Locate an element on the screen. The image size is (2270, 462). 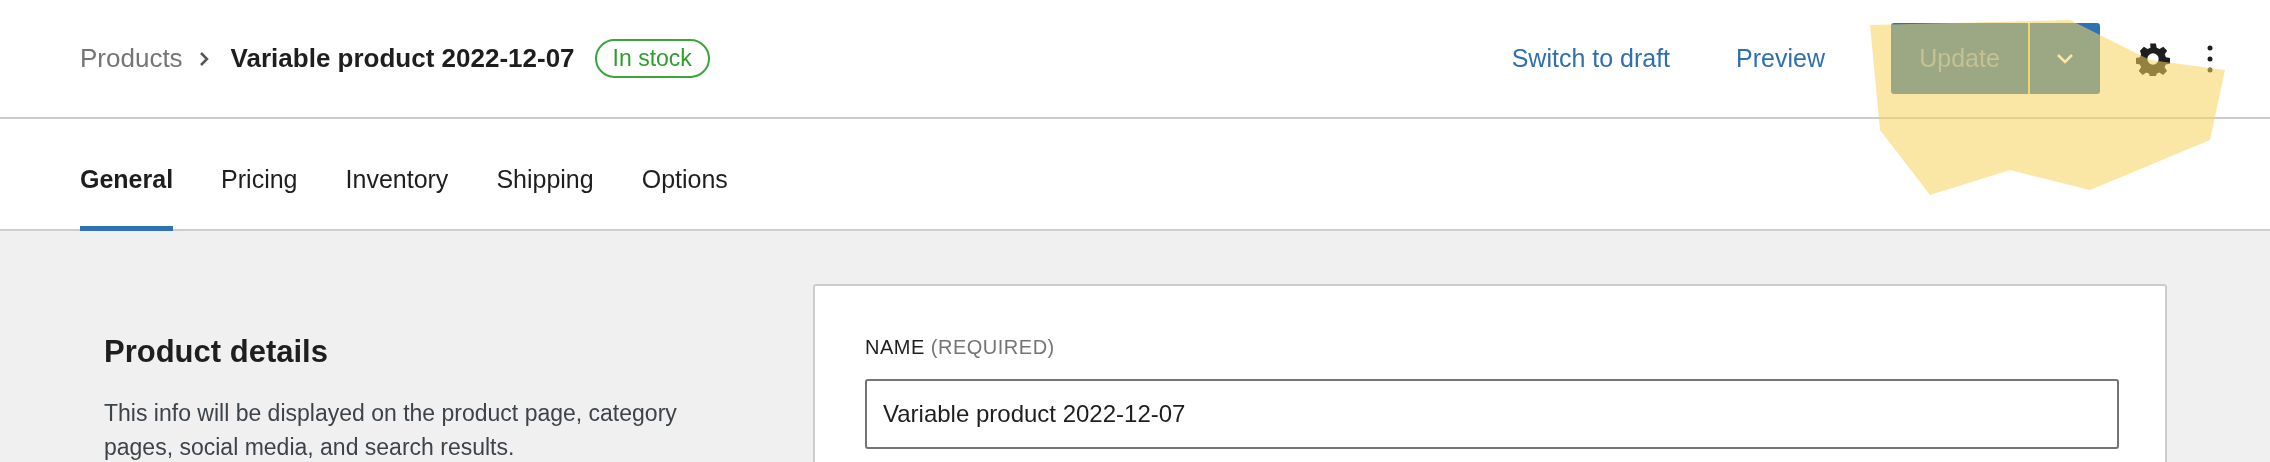
breadcrumb-link: Products is located at coordinates (131, 58).